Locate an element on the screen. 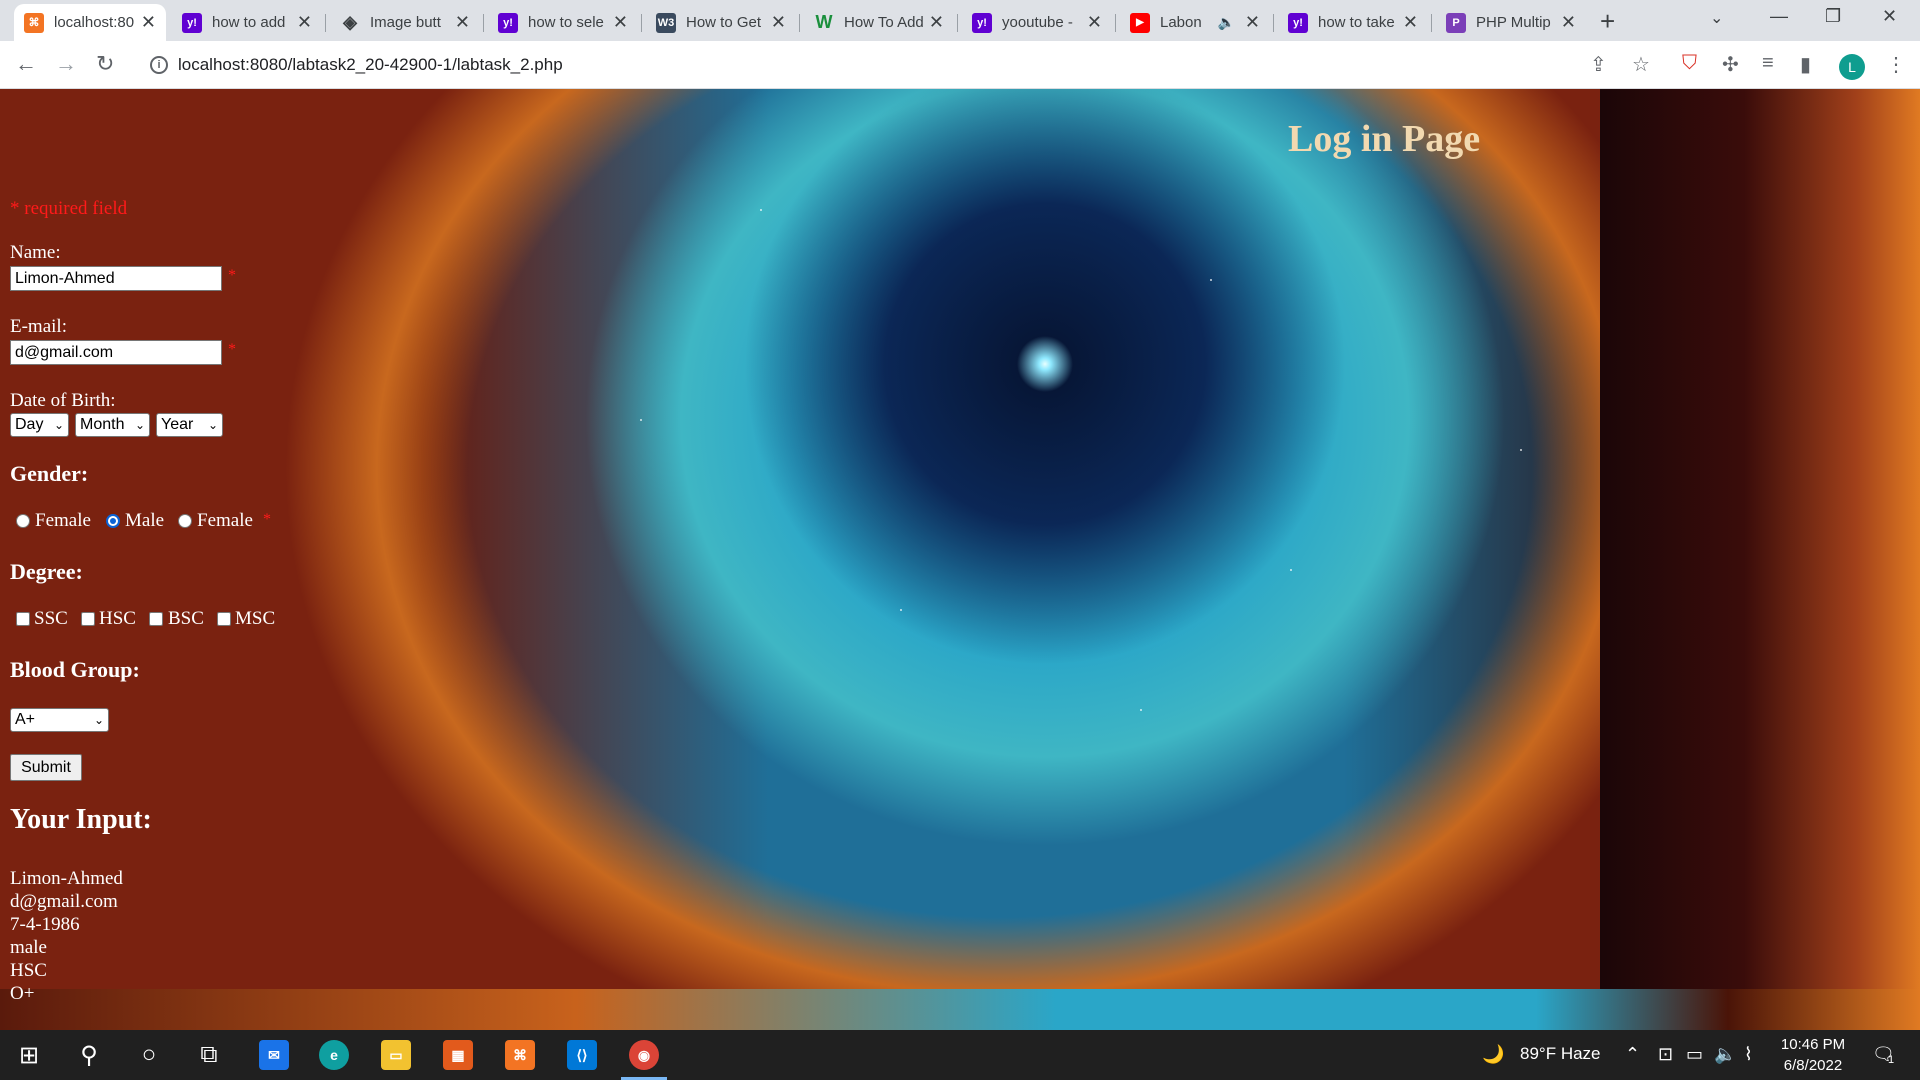 This screenshot has height=1080, width=1920. microsoft-store-icon: ▦ is located at coordinates (458, 1055).